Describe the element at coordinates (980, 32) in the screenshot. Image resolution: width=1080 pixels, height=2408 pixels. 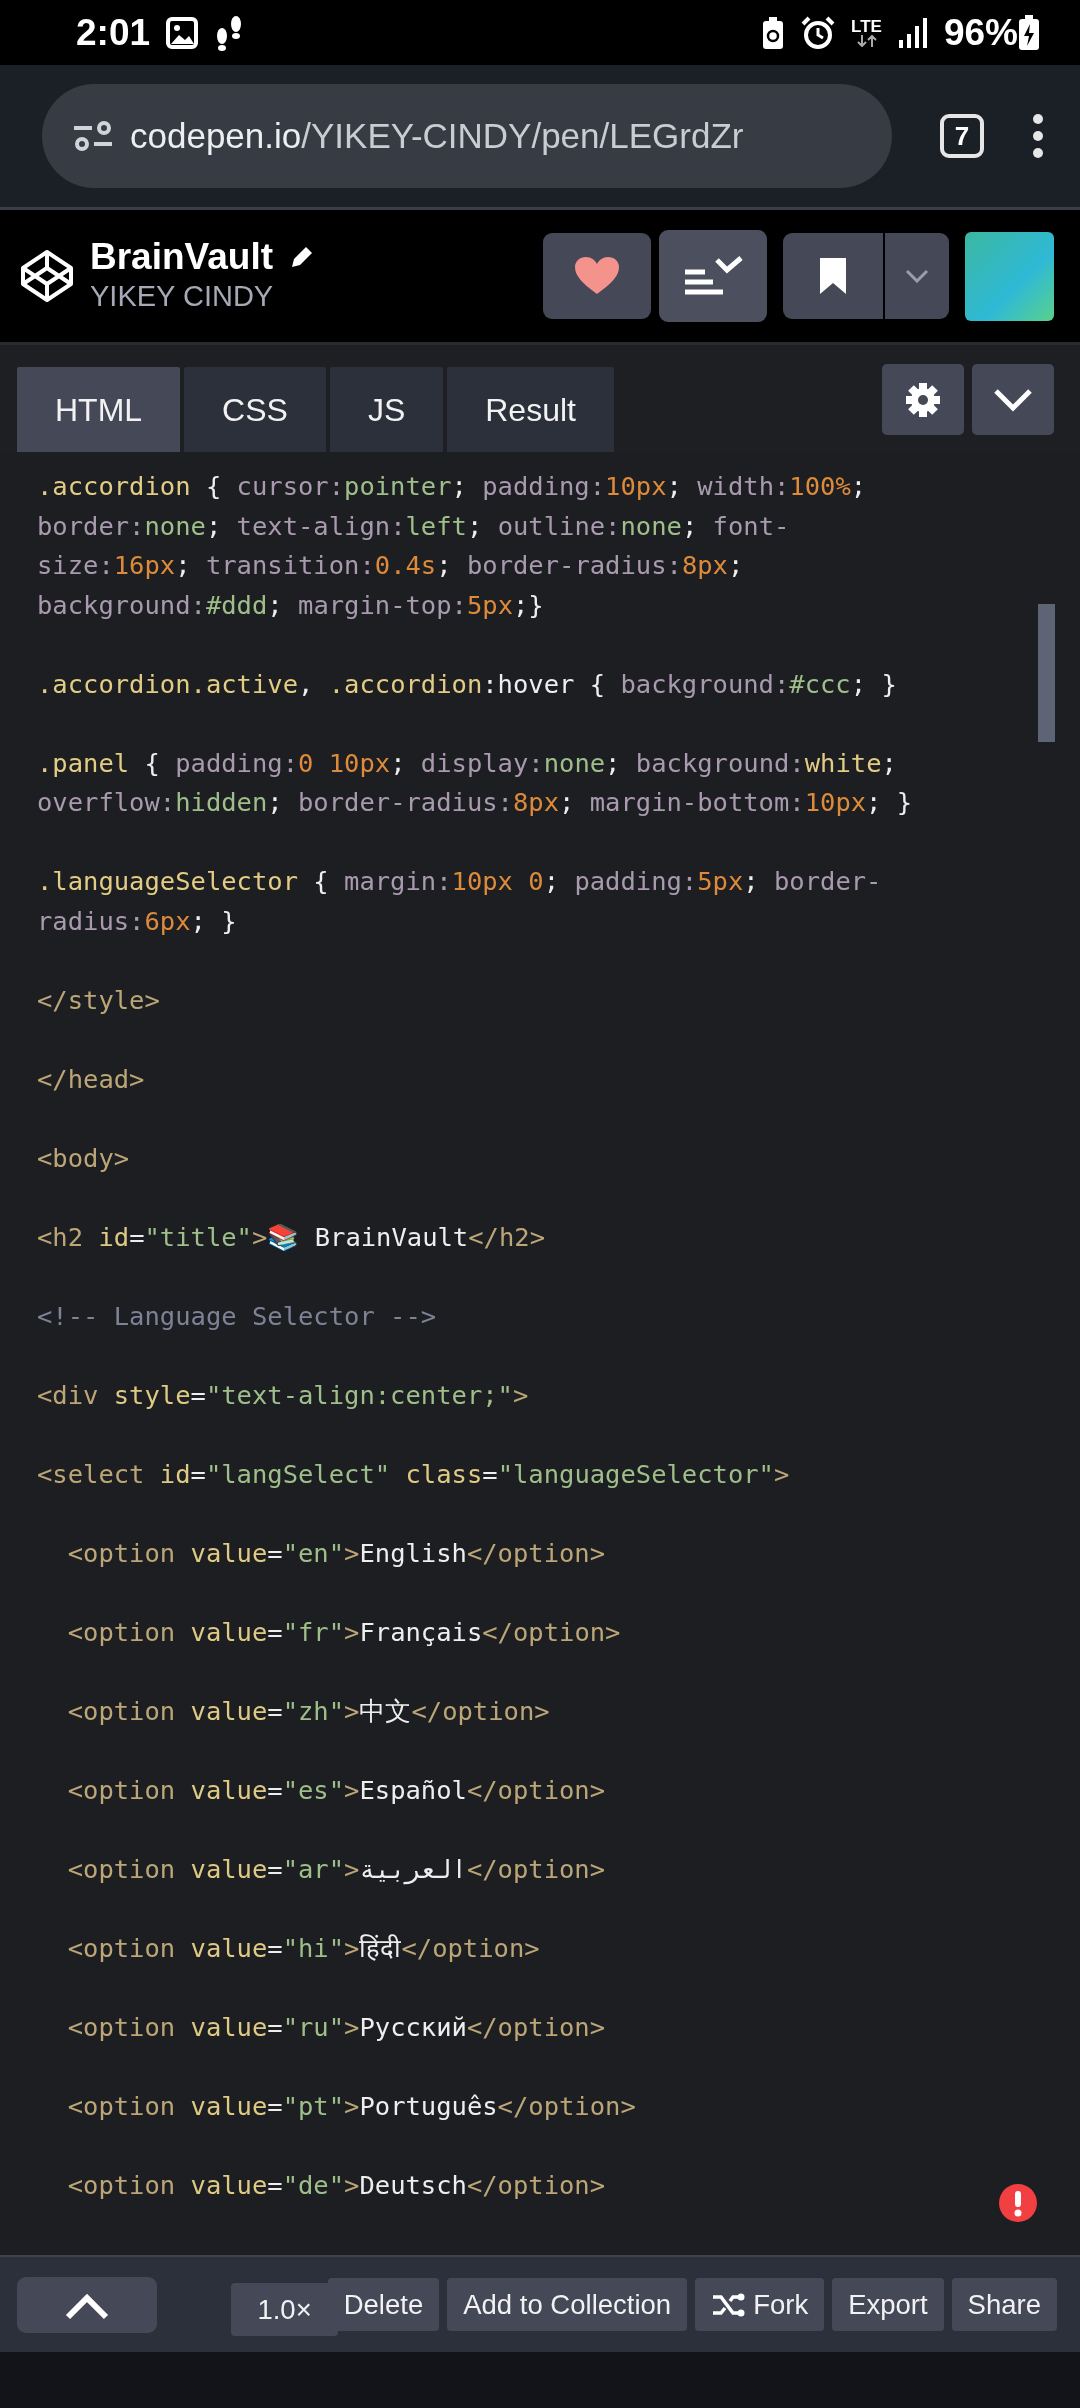
I see `battery-percent: 96%` at that location.